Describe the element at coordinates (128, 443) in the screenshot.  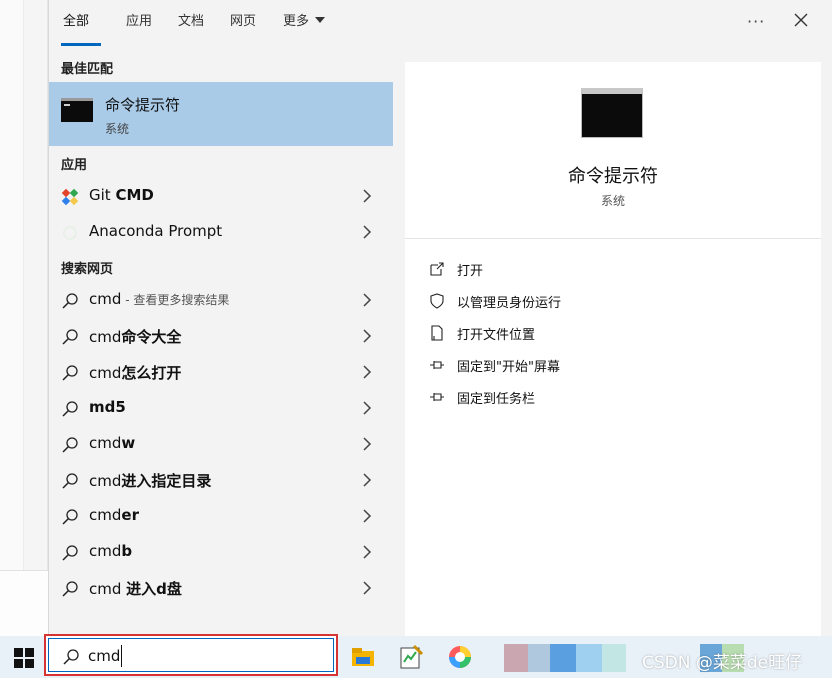
I see `web-suggestion-match: w` at that location.